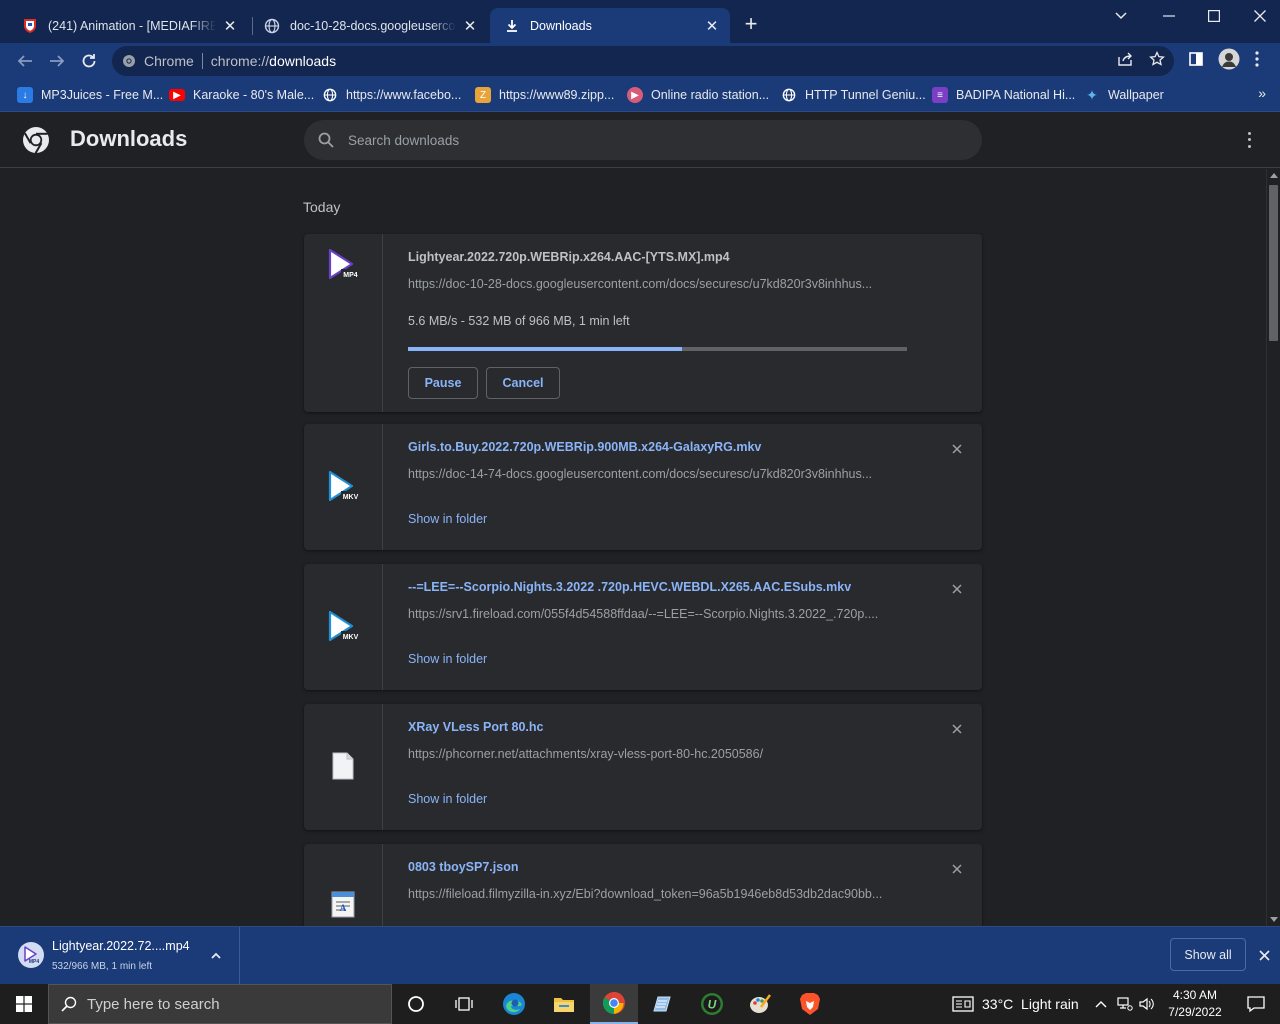  I want to click on scroll-up-arrow-icon, so click(1274, 175).